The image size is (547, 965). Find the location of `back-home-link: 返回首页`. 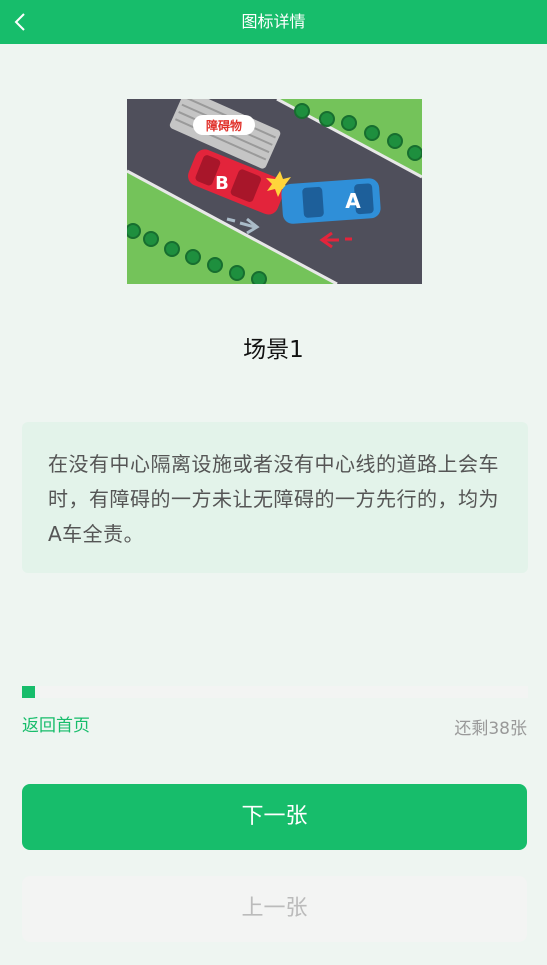

back-home-link: 返回首页 is located at coordinates (56, 723).